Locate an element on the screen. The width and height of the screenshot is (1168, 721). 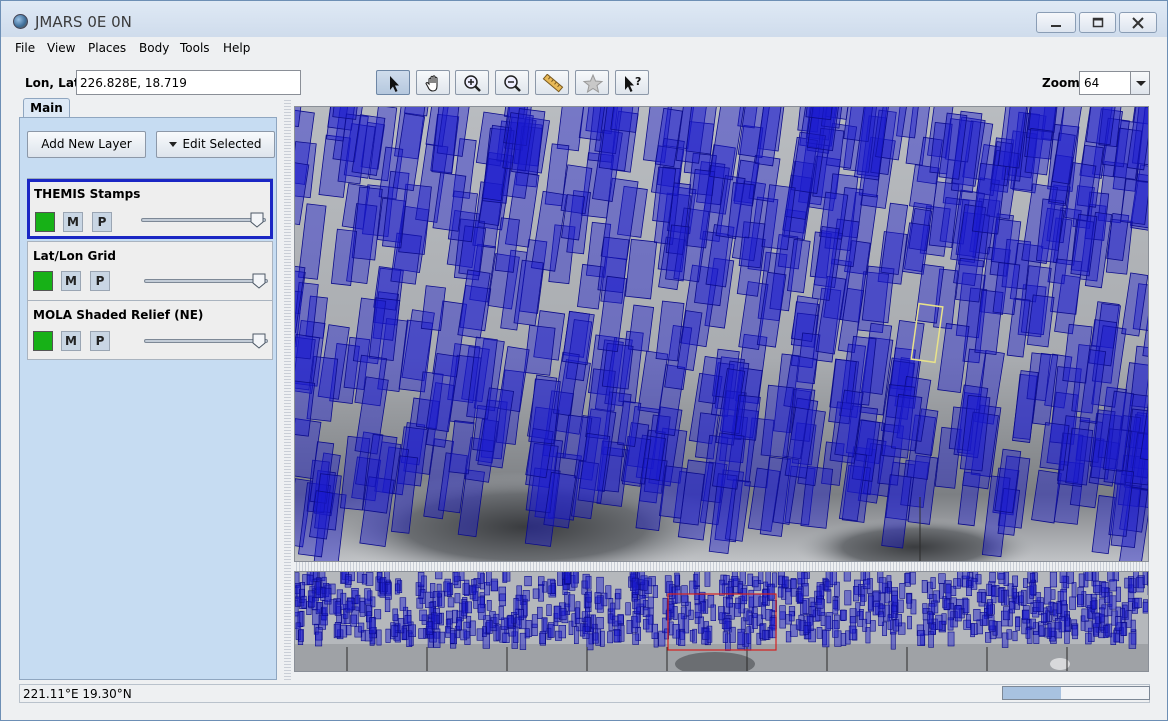
zoom-in-tool-button is located at coordinates (472, 82).